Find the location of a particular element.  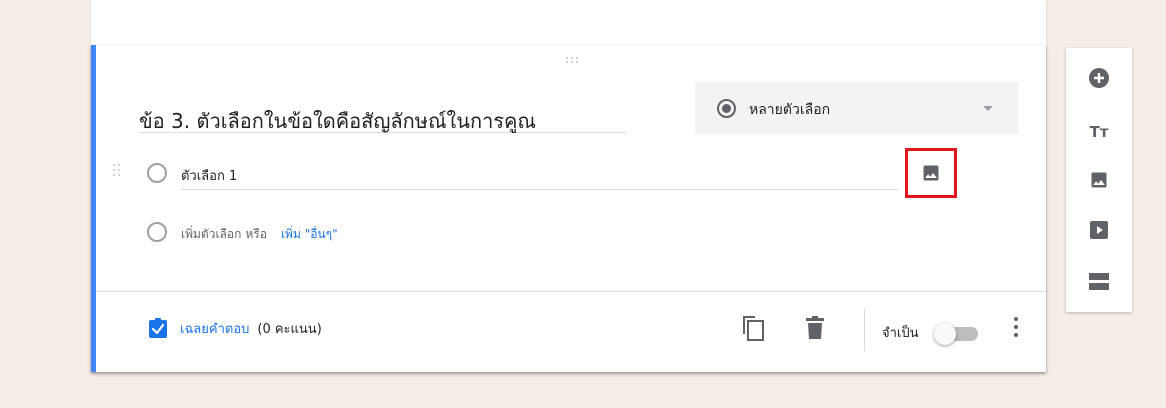

add-title-button: Tт is located at coordinates (1099, 132).